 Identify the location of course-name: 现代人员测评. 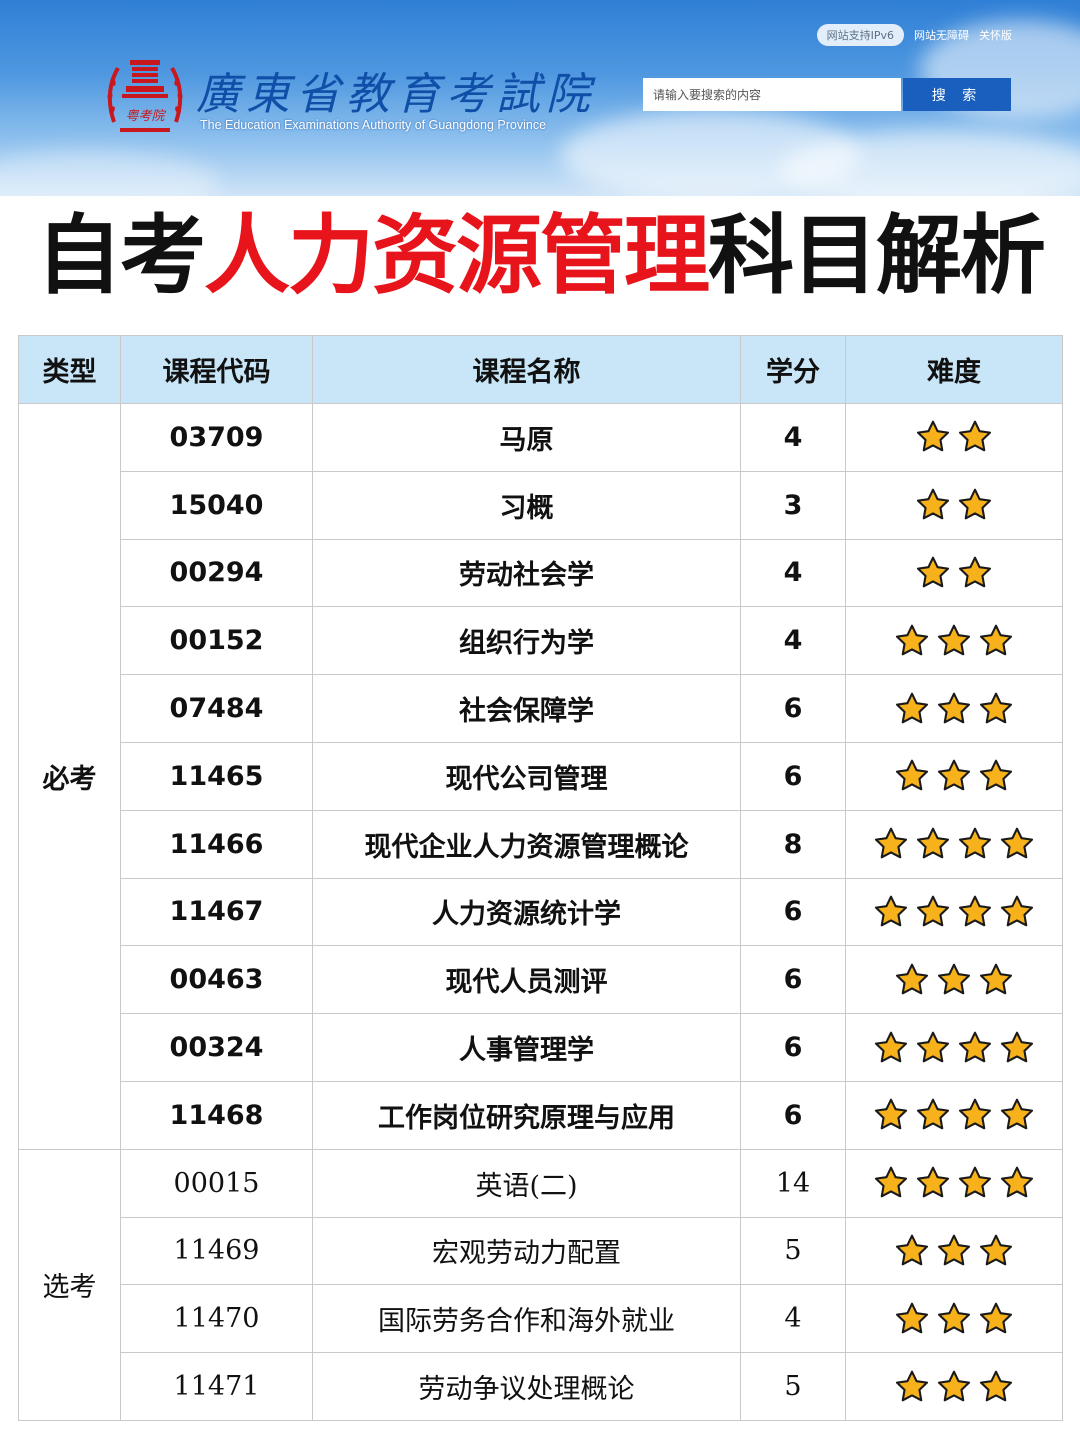
(526, 980).